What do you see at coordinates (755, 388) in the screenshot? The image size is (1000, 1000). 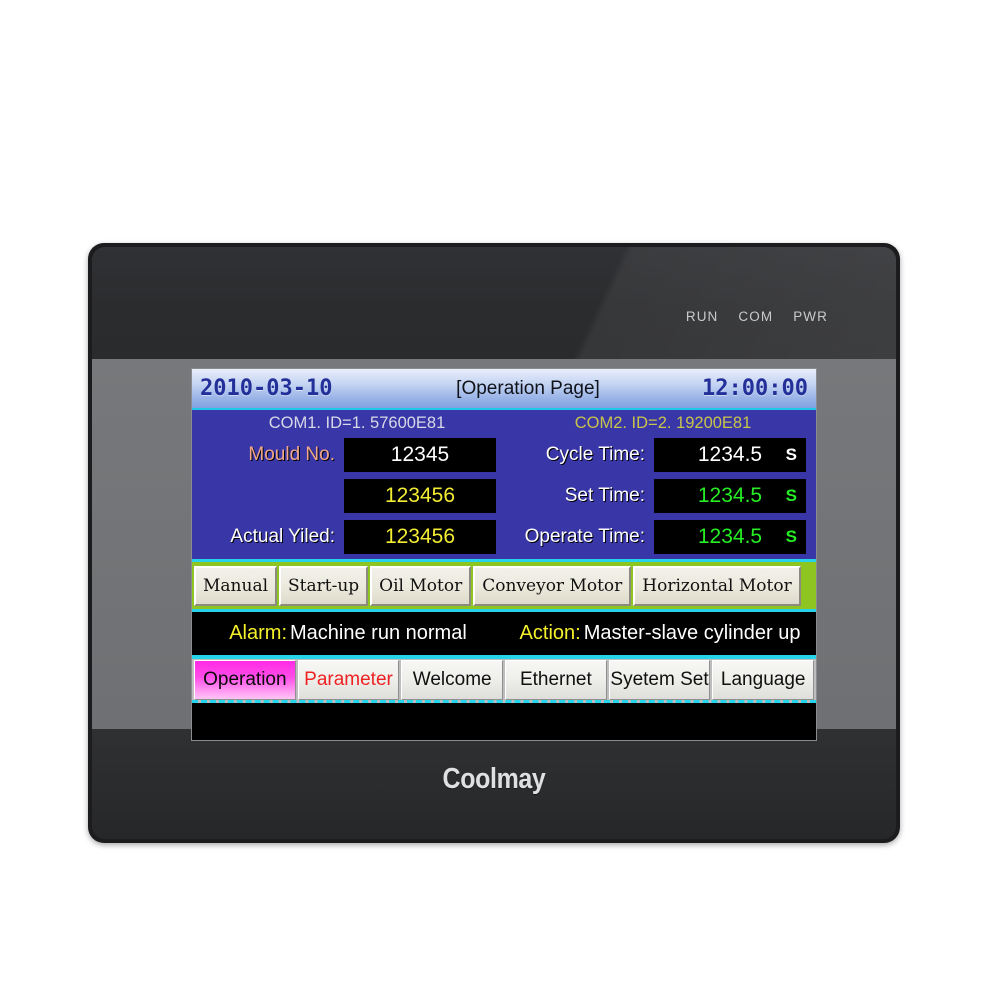 I see `time-display: 12:00:00` at bounding box center [755, 388].